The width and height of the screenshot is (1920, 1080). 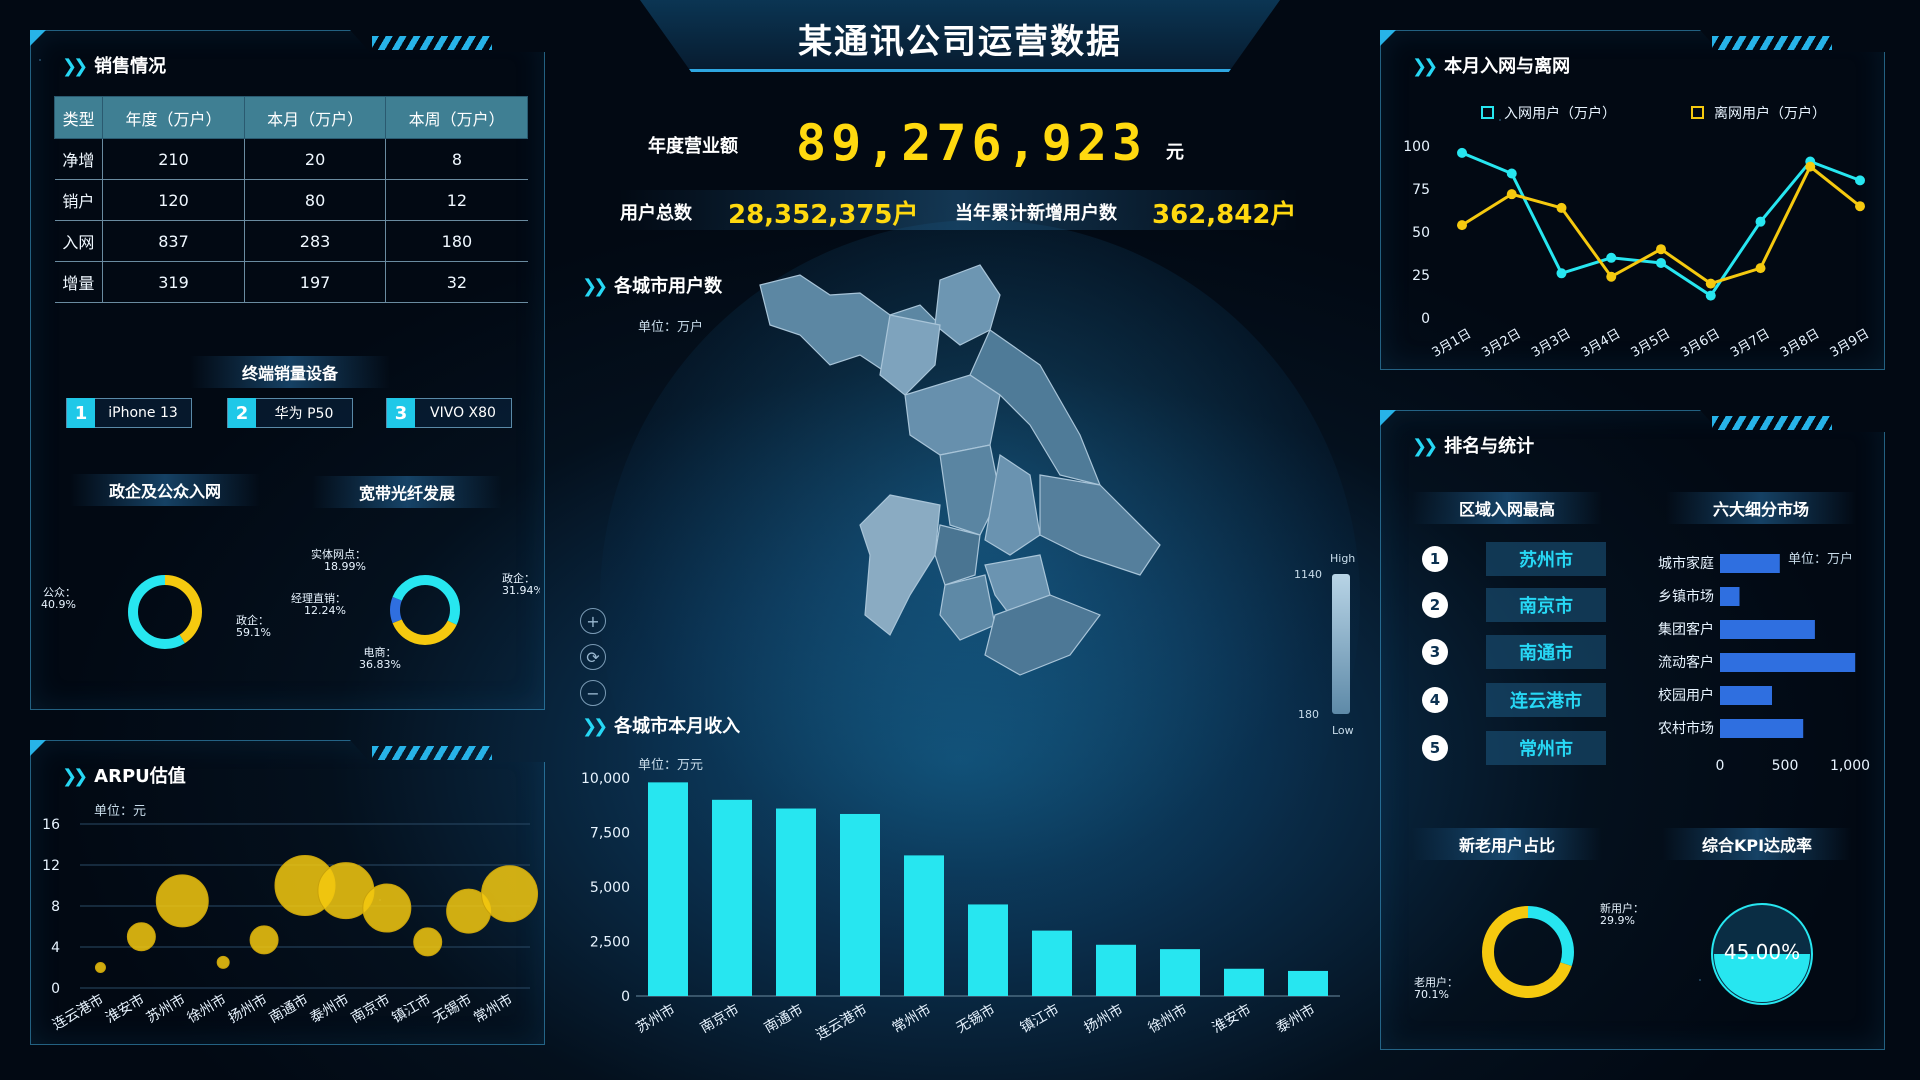 What do you see at coordinates (841, 1022) in the screenshot?
I see `x-tick-label: 连云港市` at bounding box center [841, 1022].